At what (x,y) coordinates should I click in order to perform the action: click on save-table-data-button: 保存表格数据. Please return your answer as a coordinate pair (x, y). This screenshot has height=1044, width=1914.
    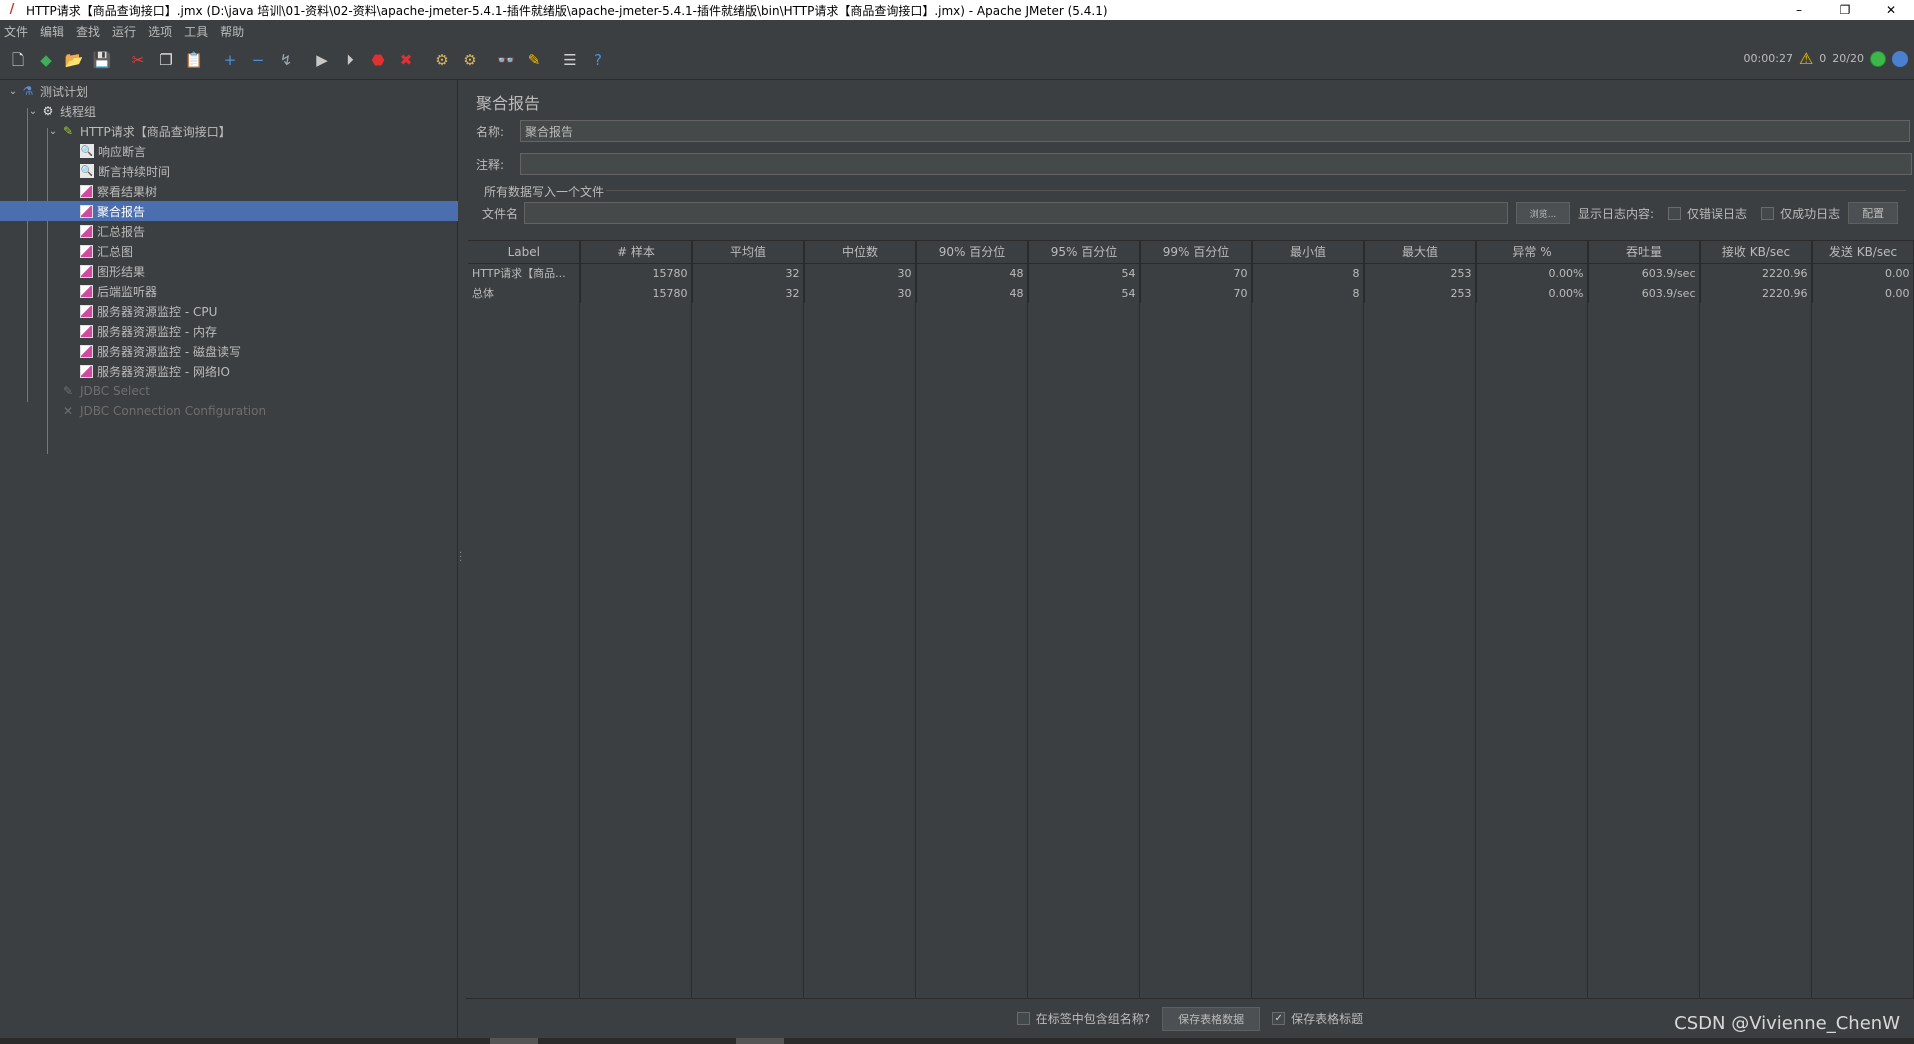
    Looking at the image, I should click on (1211, 1018).